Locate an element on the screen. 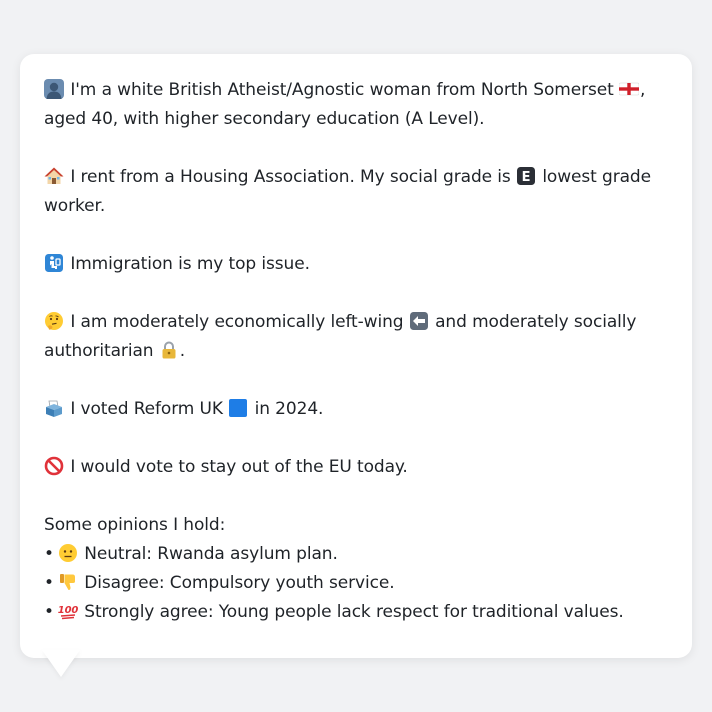 Image resolution: width=712 pixels, height=712 pixels. thinking-face-icon is located at coordinates (54, 321).